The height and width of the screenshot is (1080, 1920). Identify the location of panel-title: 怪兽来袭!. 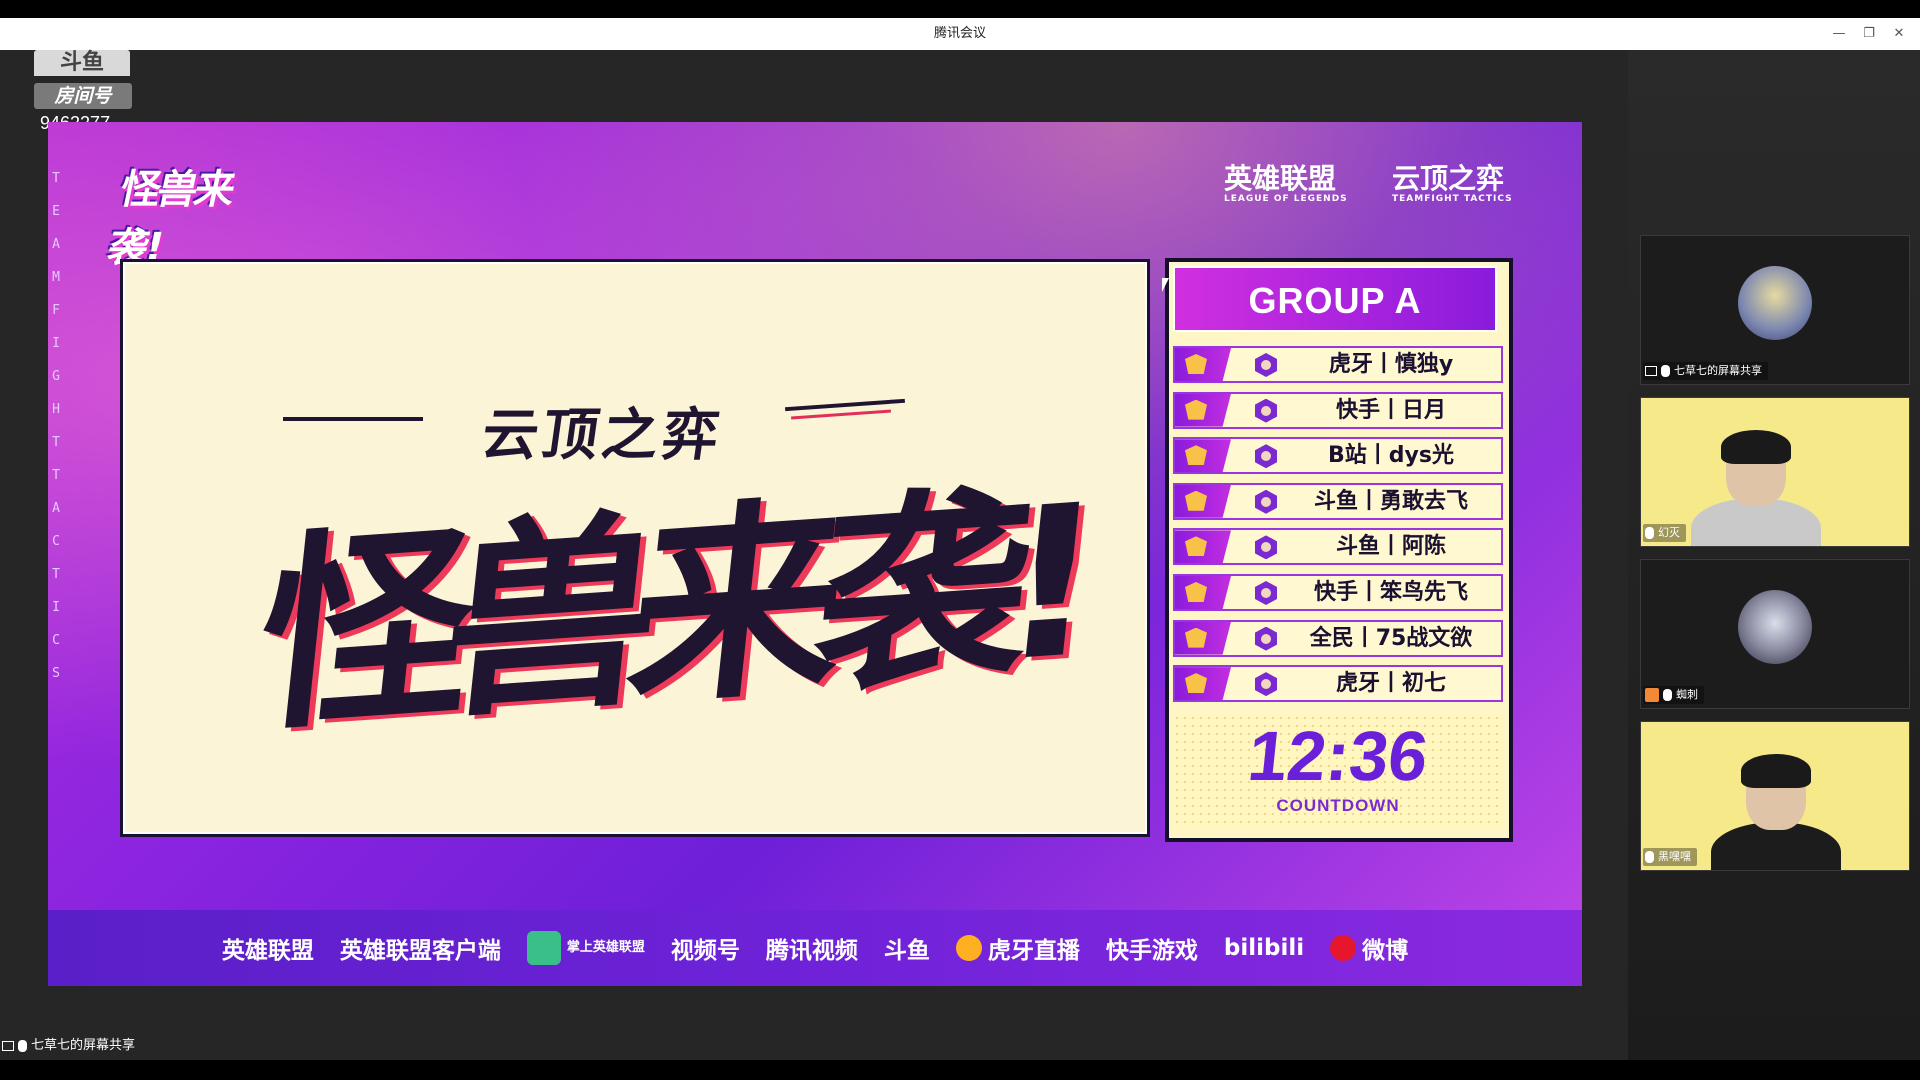
(667, 610).